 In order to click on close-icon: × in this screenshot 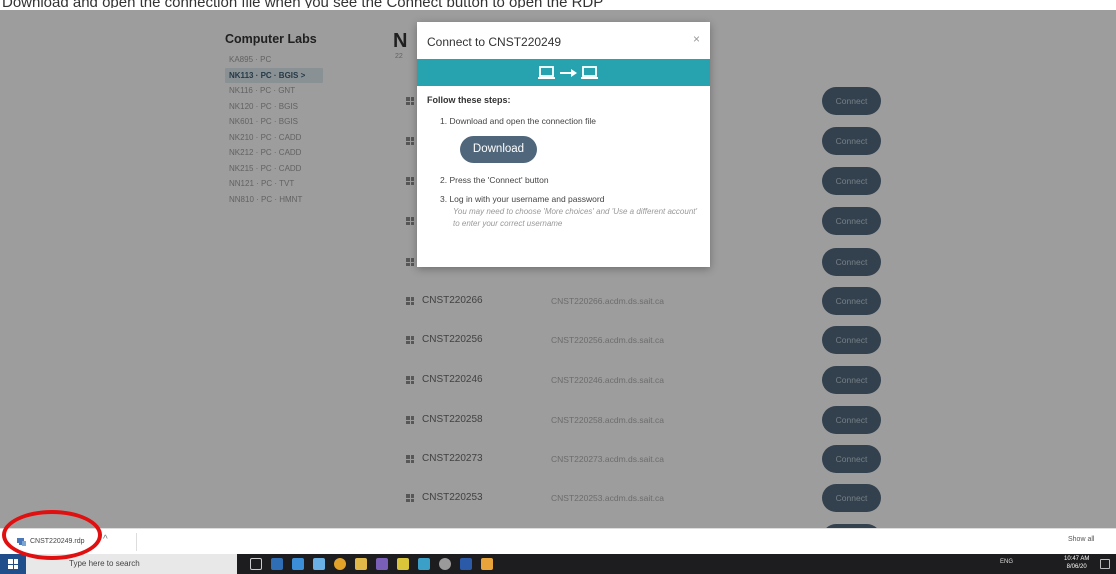, I will do `click(696, 39)`.